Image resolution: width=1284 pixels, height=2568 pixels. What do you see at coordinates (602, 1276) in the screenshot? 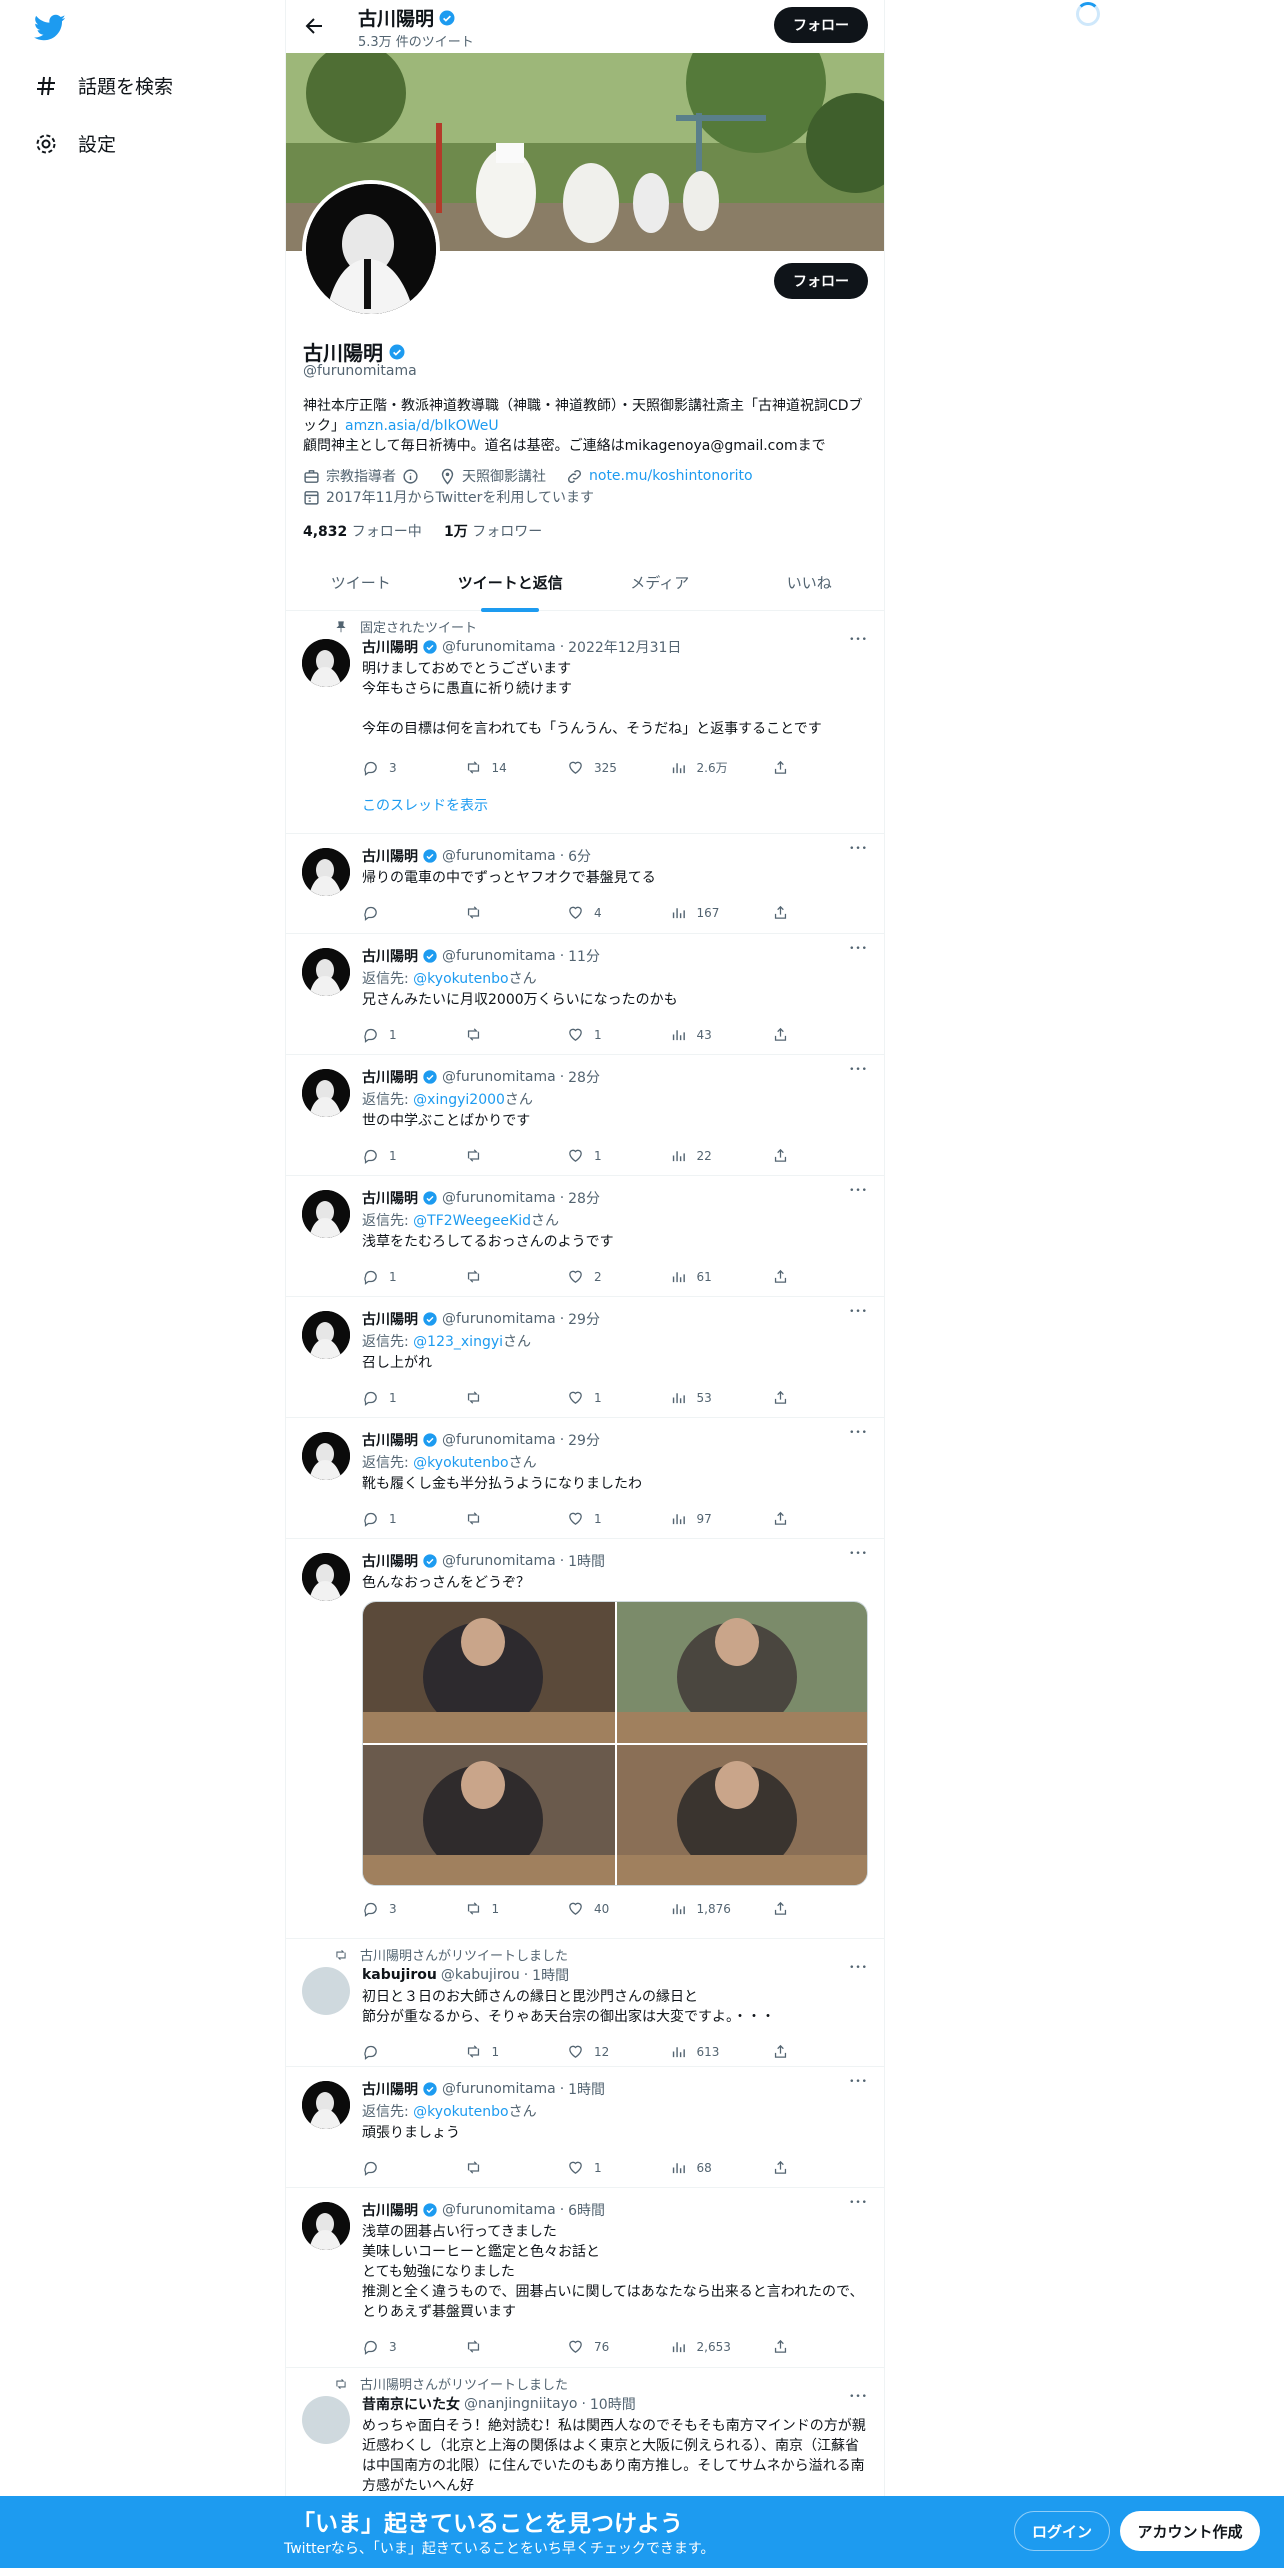
I see `like-button: 2` at bounding box center [602, 1276].